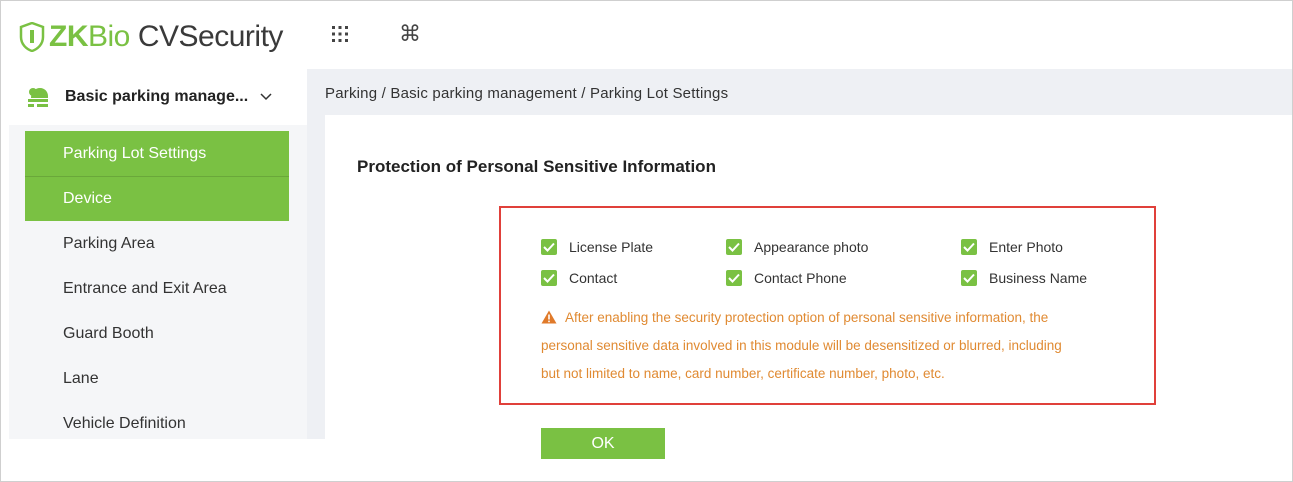 This screenshot has width=1293, height=482. I want to click on option-label: Contact Phone, so click(800, 278).